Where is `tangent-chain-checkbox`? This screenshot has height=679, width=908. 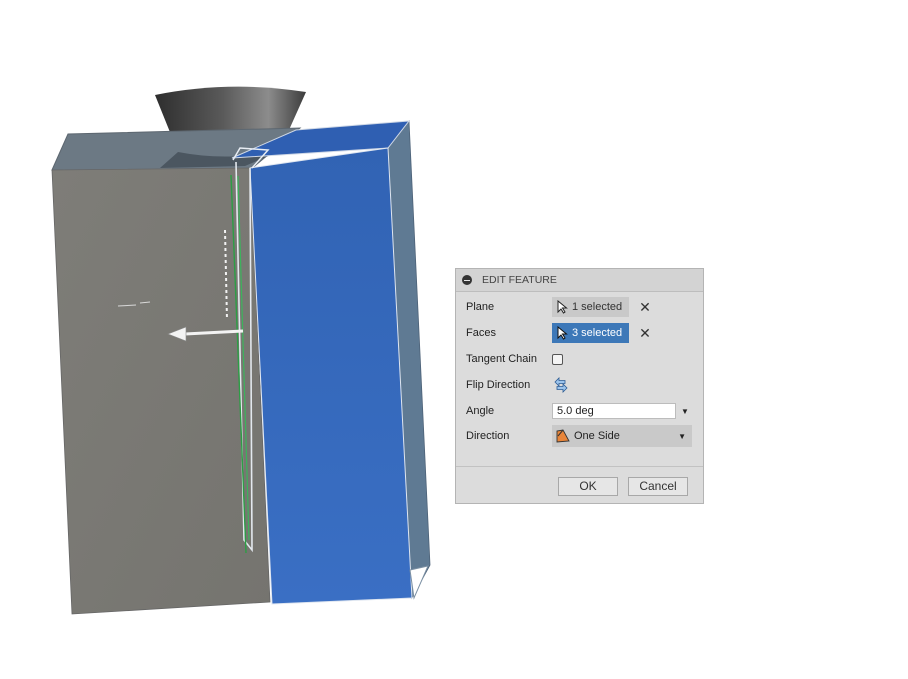
tangent-chain-checkbox is located at coordinates (557, 359).